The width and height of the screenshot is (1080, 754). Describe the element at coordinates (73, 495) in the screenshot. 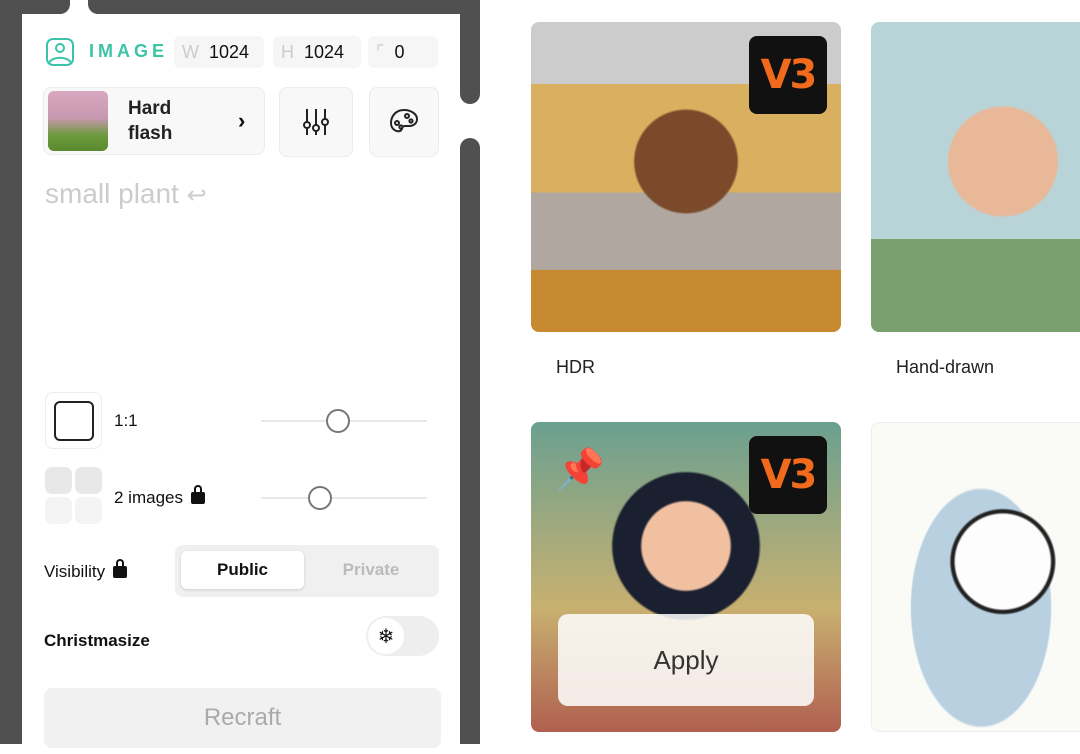

I see `image-count-icon` at that location.